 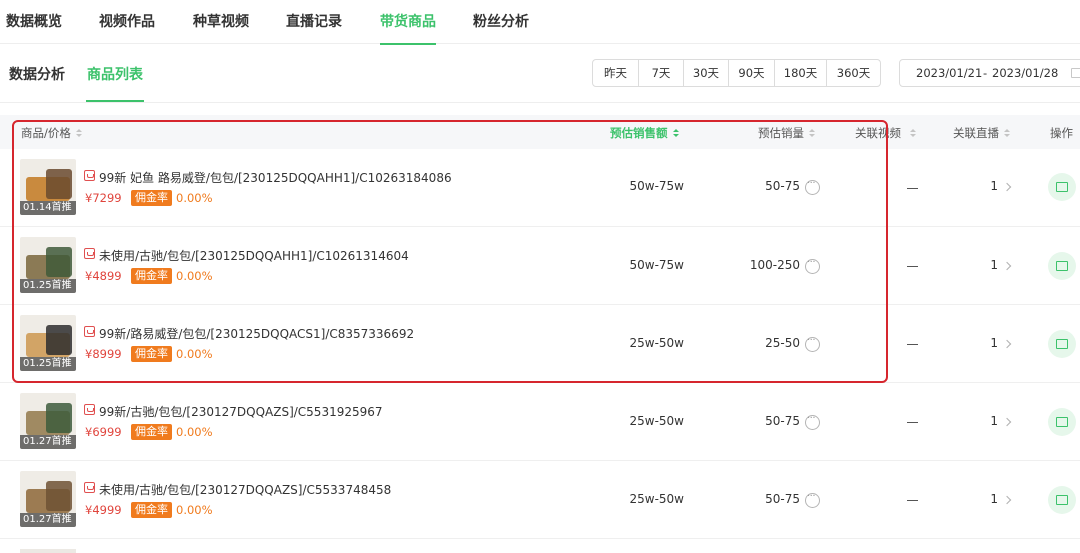 What do you see at coordinates (1061, 133) in the screenshot?
I see `col-action: 操作` at bounding box center [1061, 133].